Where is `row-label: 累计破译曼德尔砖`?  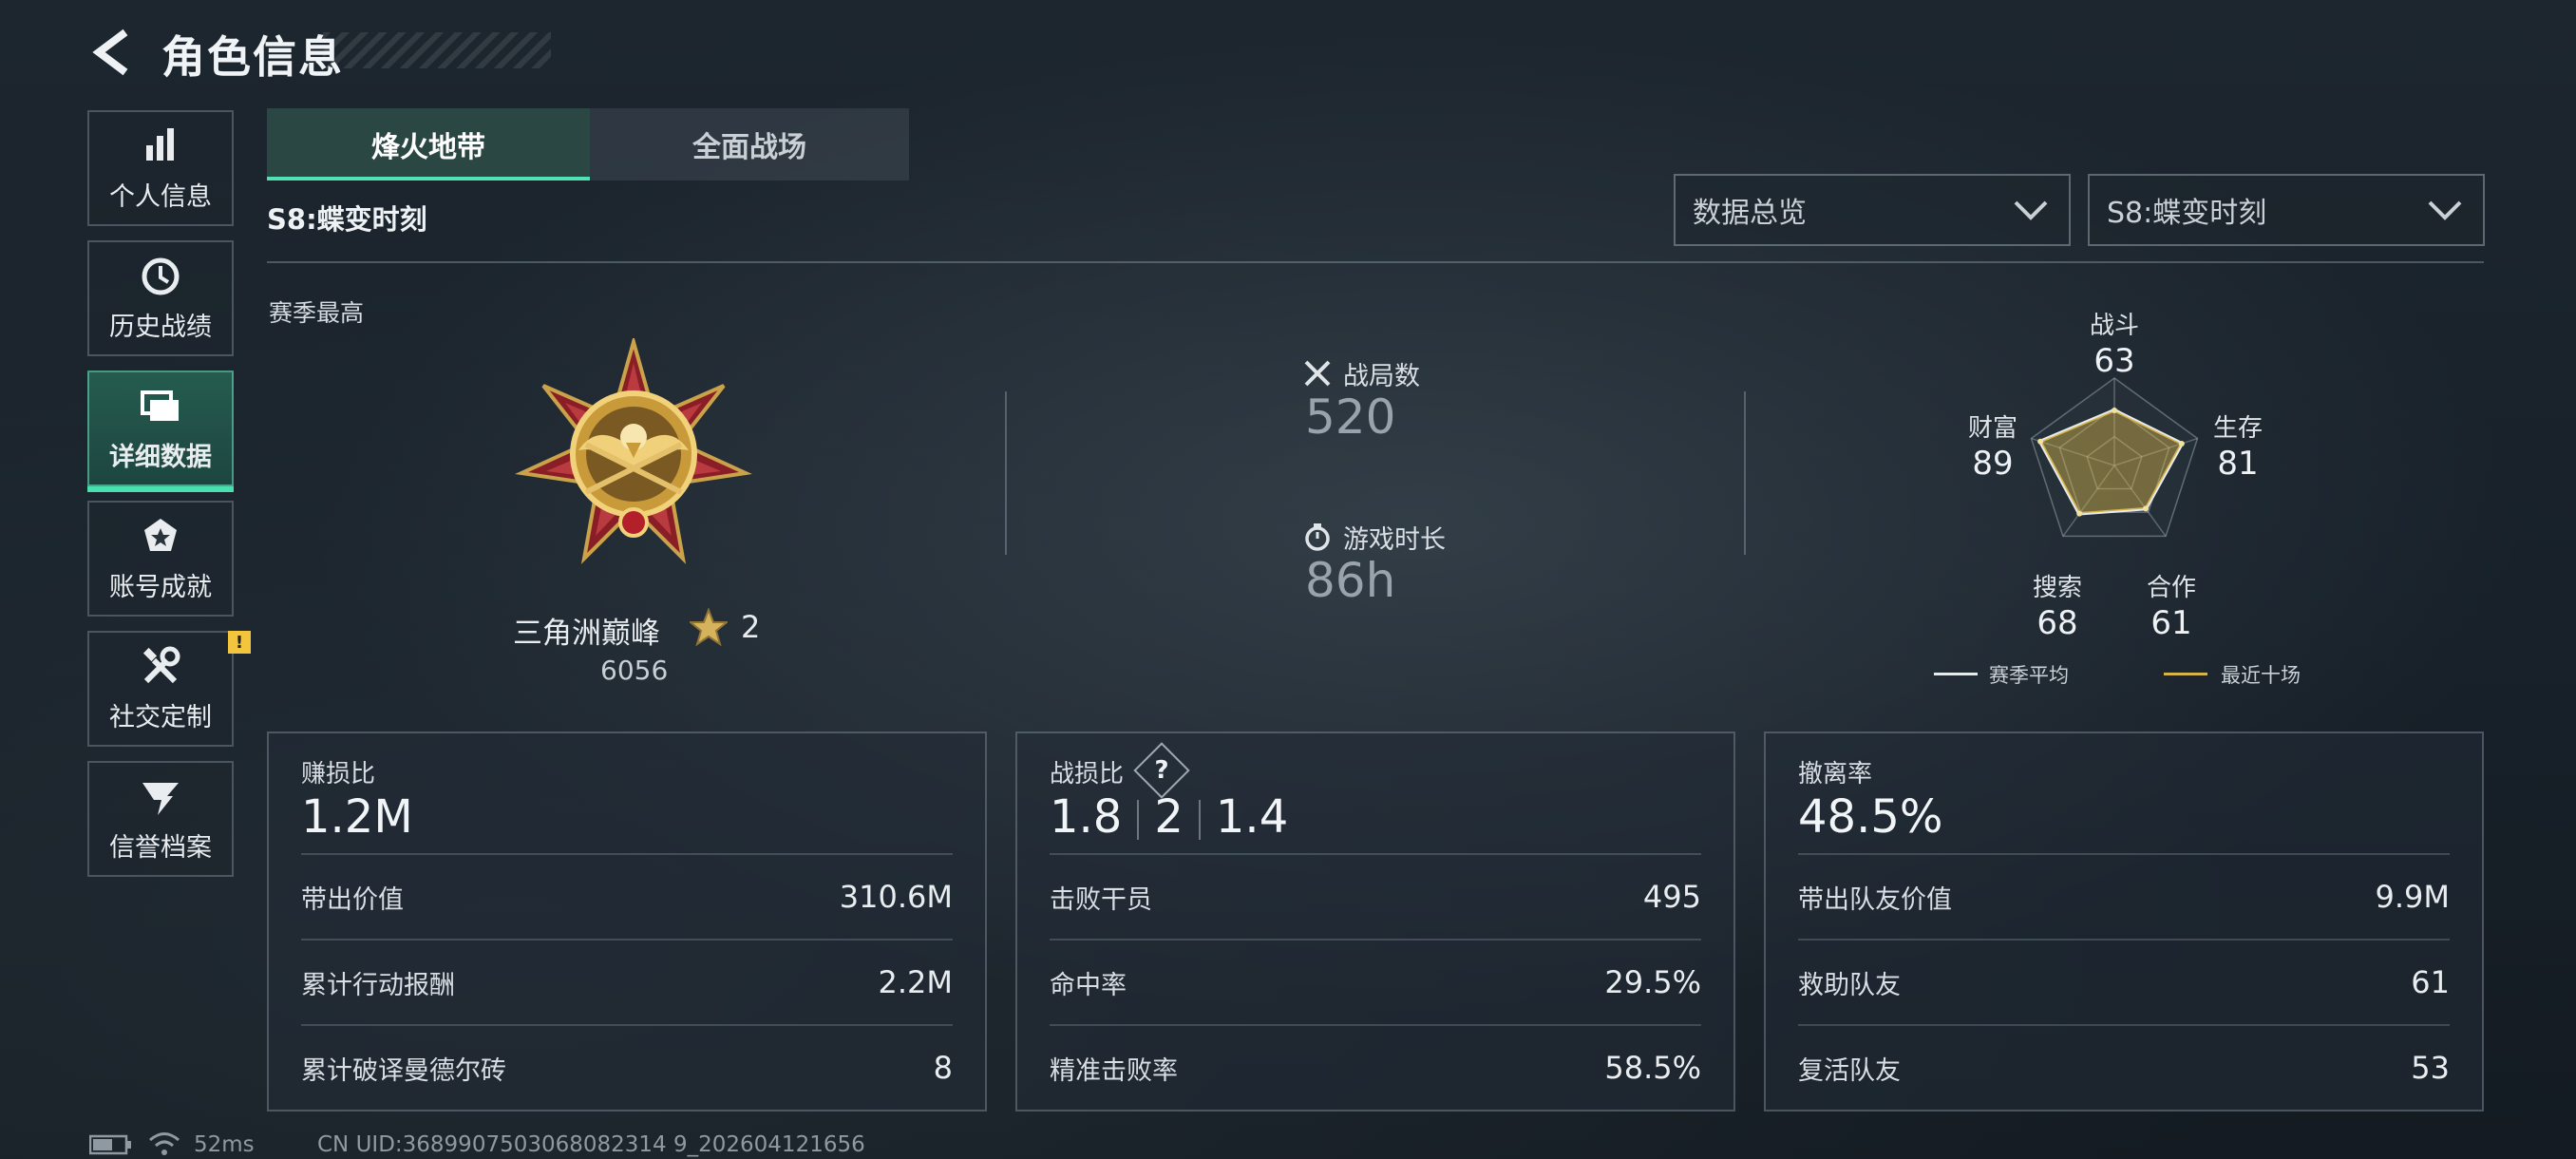 row-label: 累计破译曼德尔砖 is located at coordinates (403, 1070).